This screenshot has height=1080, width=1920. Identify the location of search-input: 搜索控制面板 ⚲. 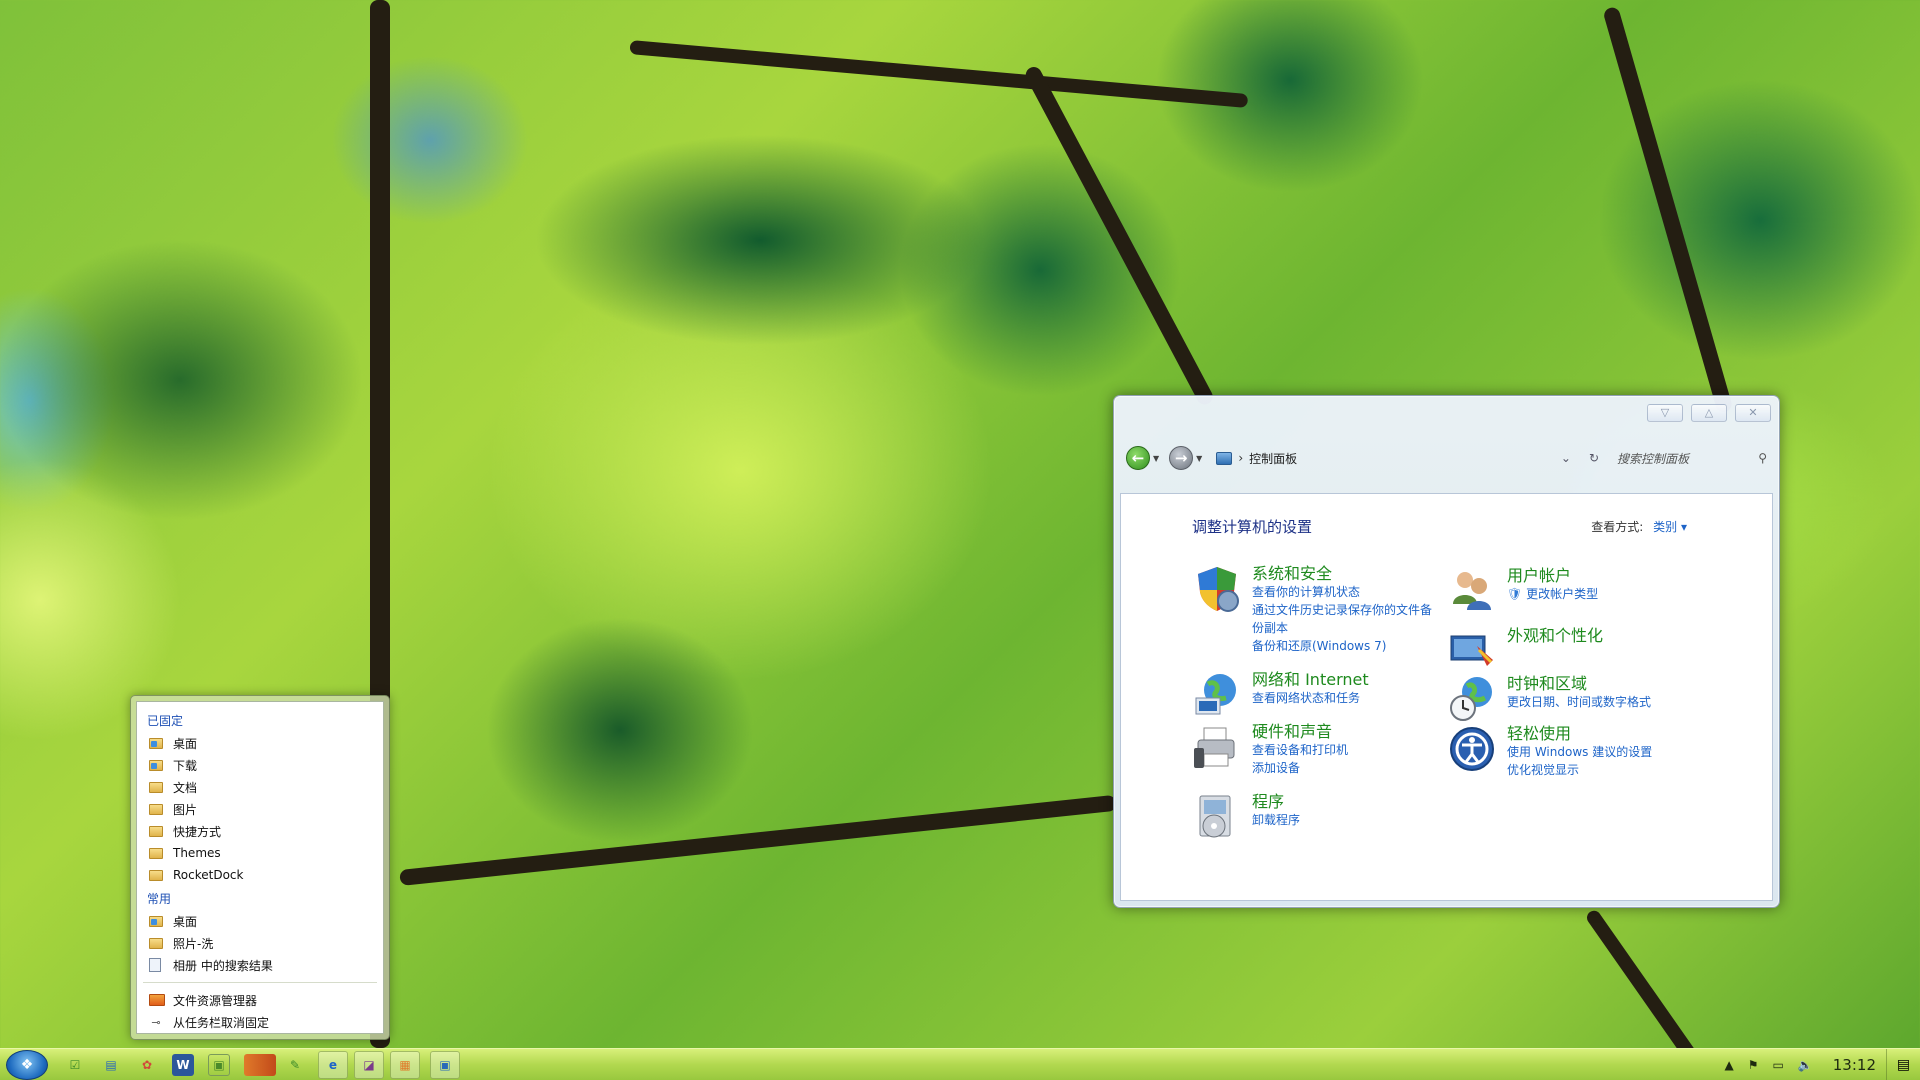
(1692, 458).